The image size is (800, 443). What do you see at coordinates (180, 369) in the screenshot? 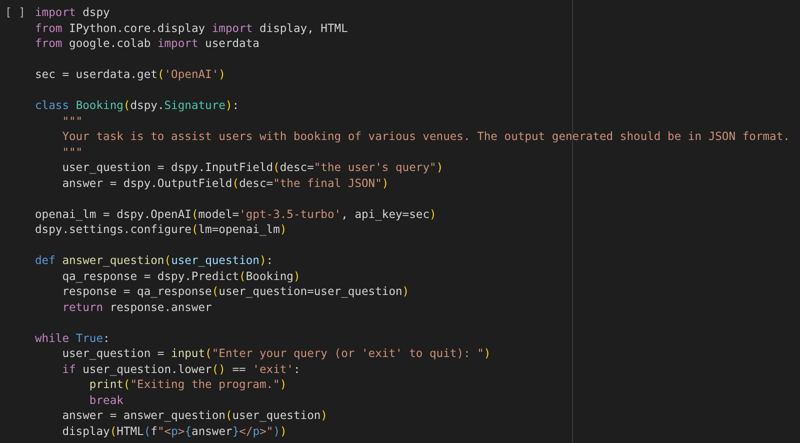
I see `code-line: if user_question.lower() == 'exit':` at bounding box center [180, 369].